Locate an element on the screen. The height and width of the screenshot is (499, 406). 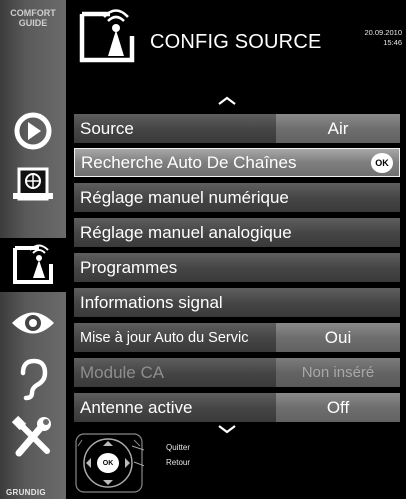
globe-device-icon is located at coordinates (33, 184).